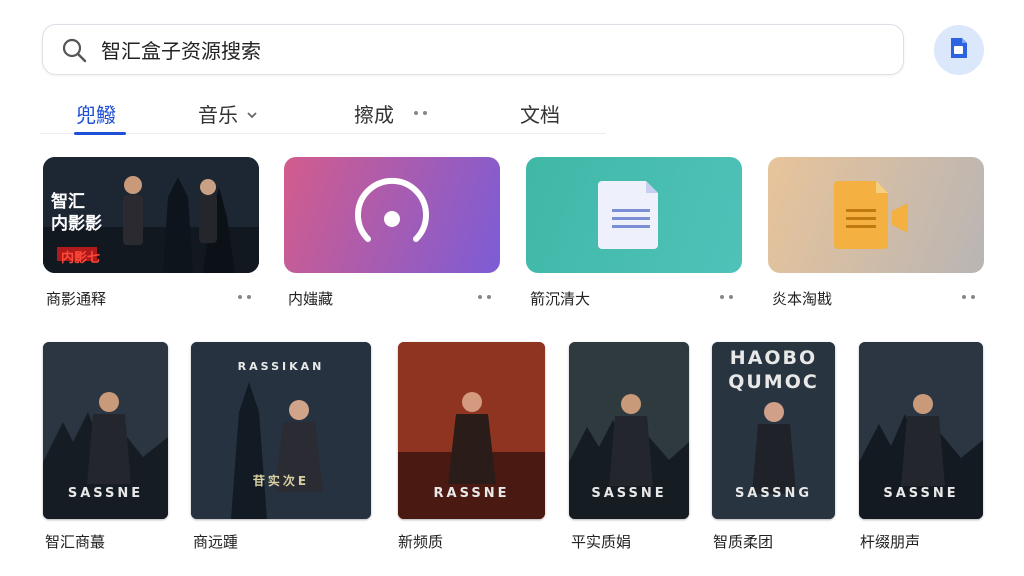 This screenshot has width=1024, height=576. I want to click on category-card-video-files, so click(876, 215).